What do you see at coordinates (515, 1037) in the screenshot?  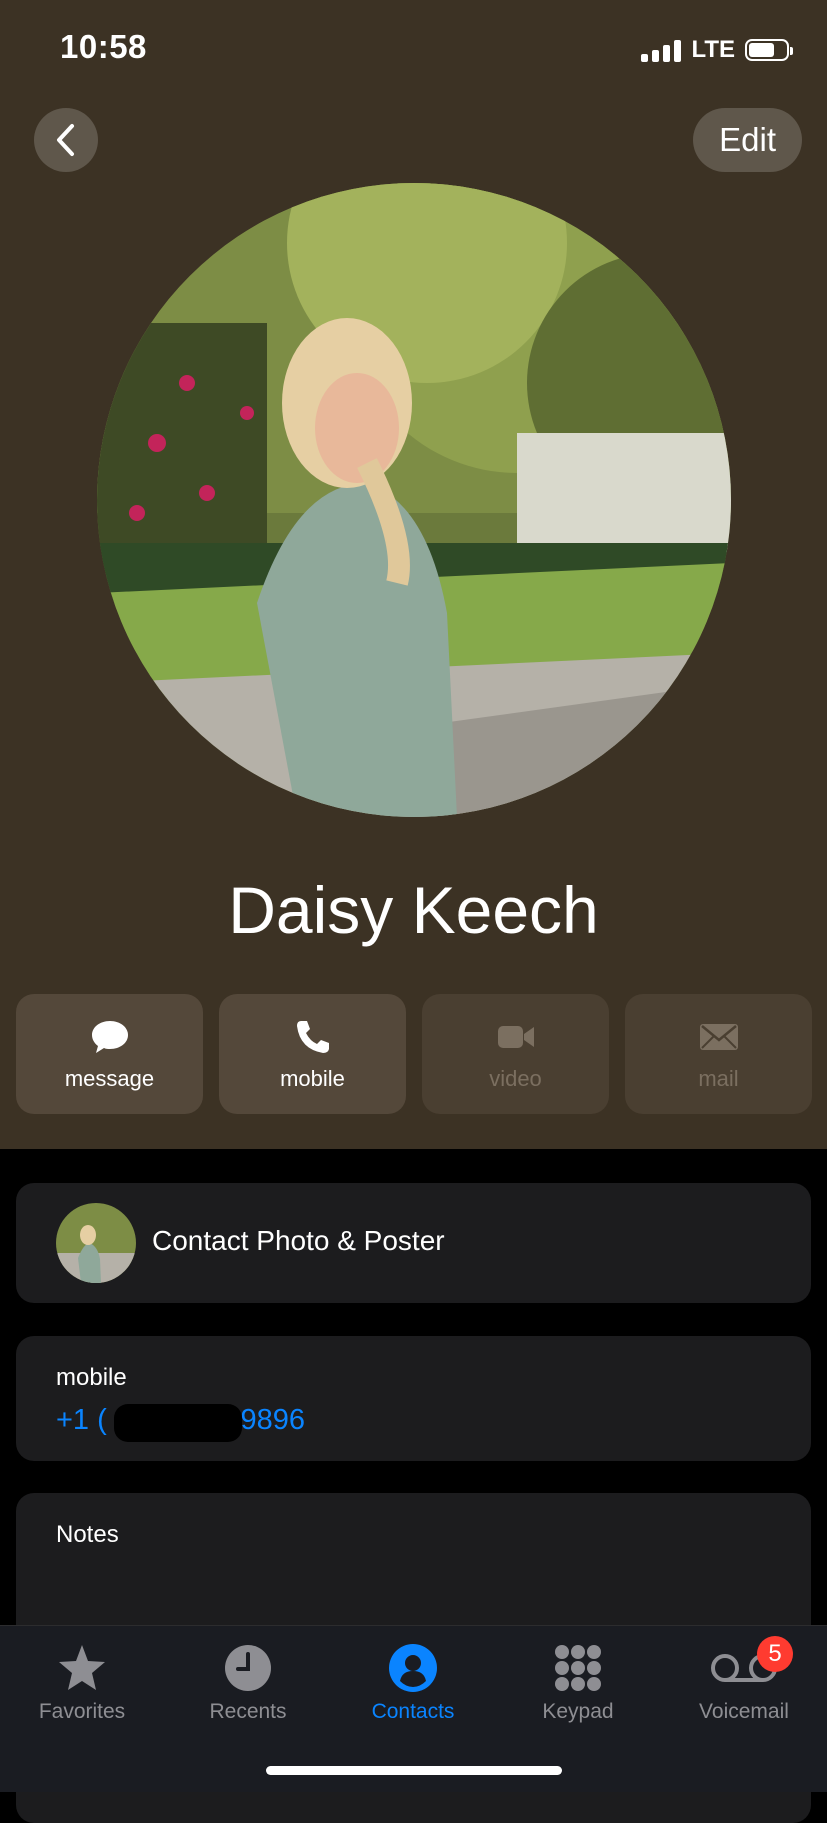 I see `video-icon` at bounding box center [515, 1037].